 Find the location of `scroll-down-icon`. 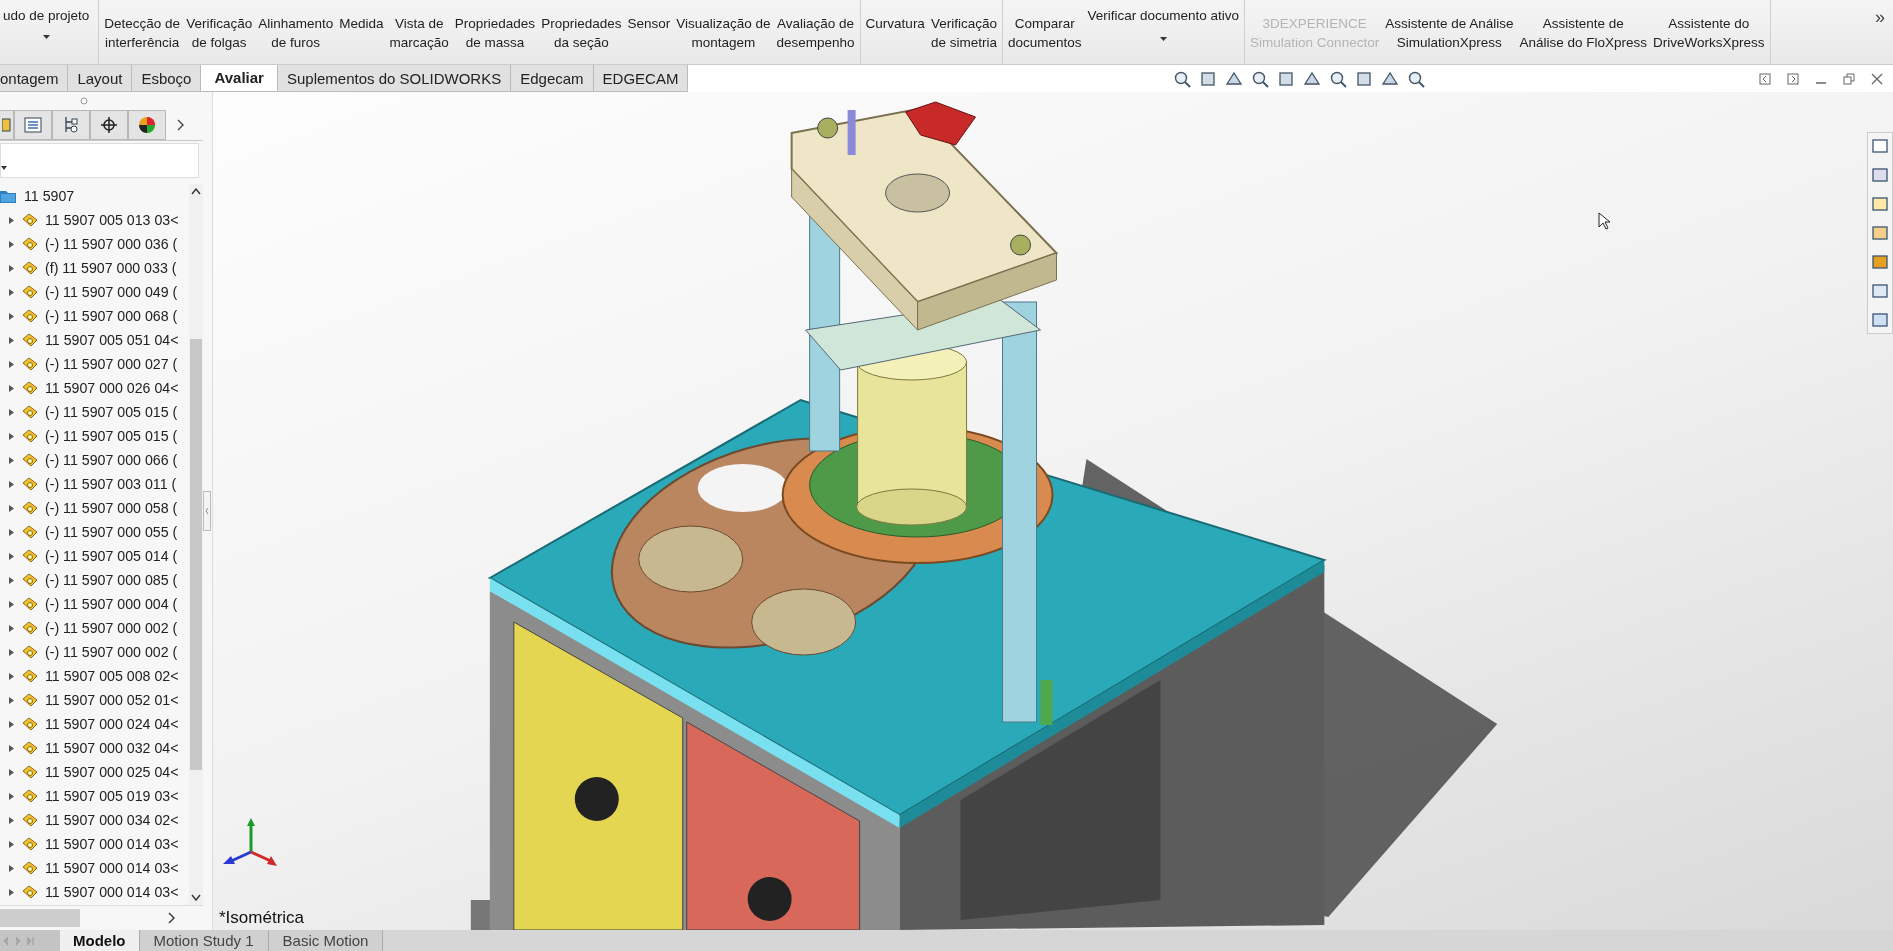

scroll-down-icon is located at coordinates (196, 897).